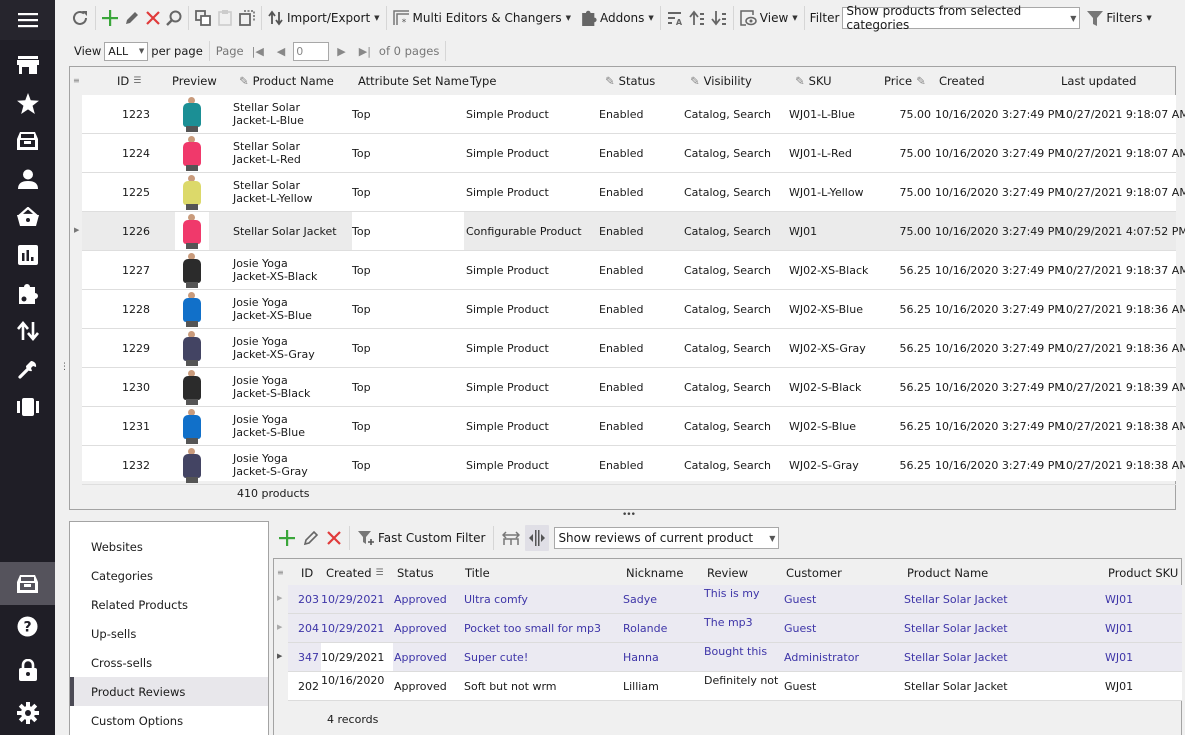 Image resolution: width=1185 pixels, height=735 pixels. What do you see at coordinates (654, 573) in the screenshot?
I see `col-review-nickname: Nickname` at bounding box center [654, 573].